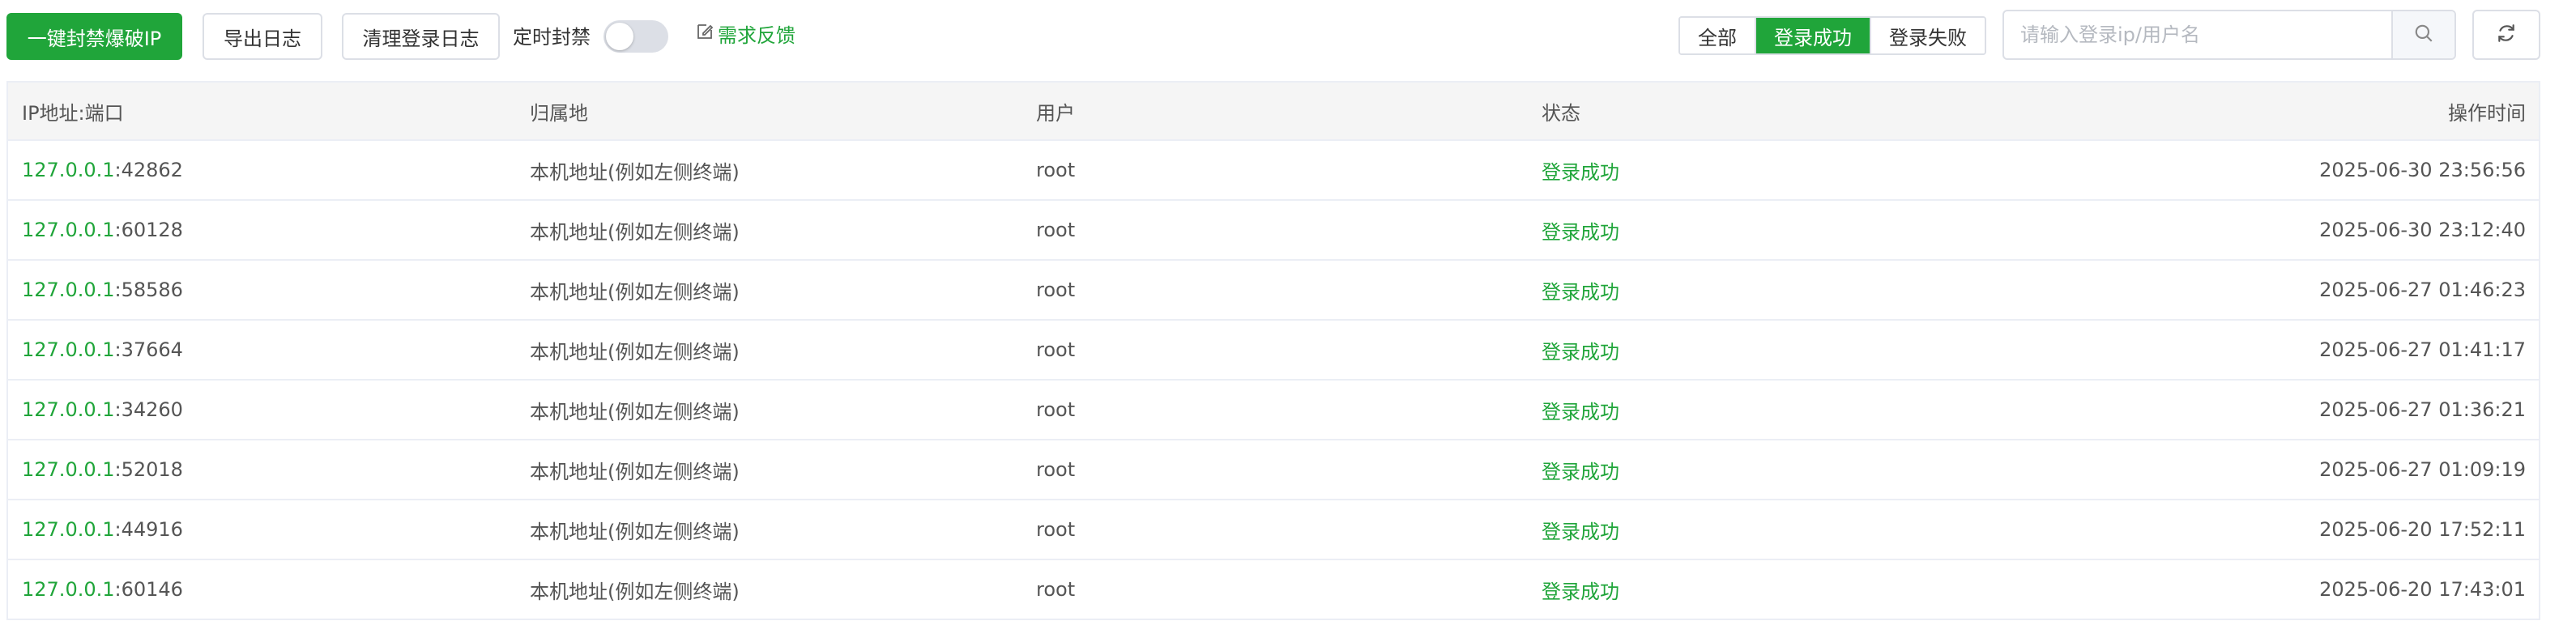  Describe the element at coordinates (1718, 35) in the screenshot. I see `filter-all: 全部` at that location.